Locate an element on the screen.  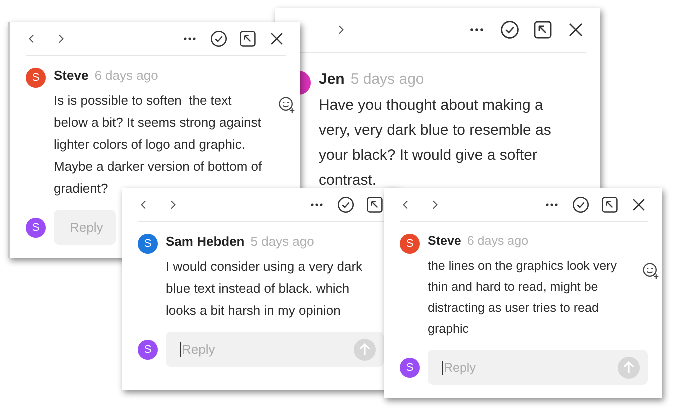
author-name: Sam Hebden is located at coordinates (205, 241).